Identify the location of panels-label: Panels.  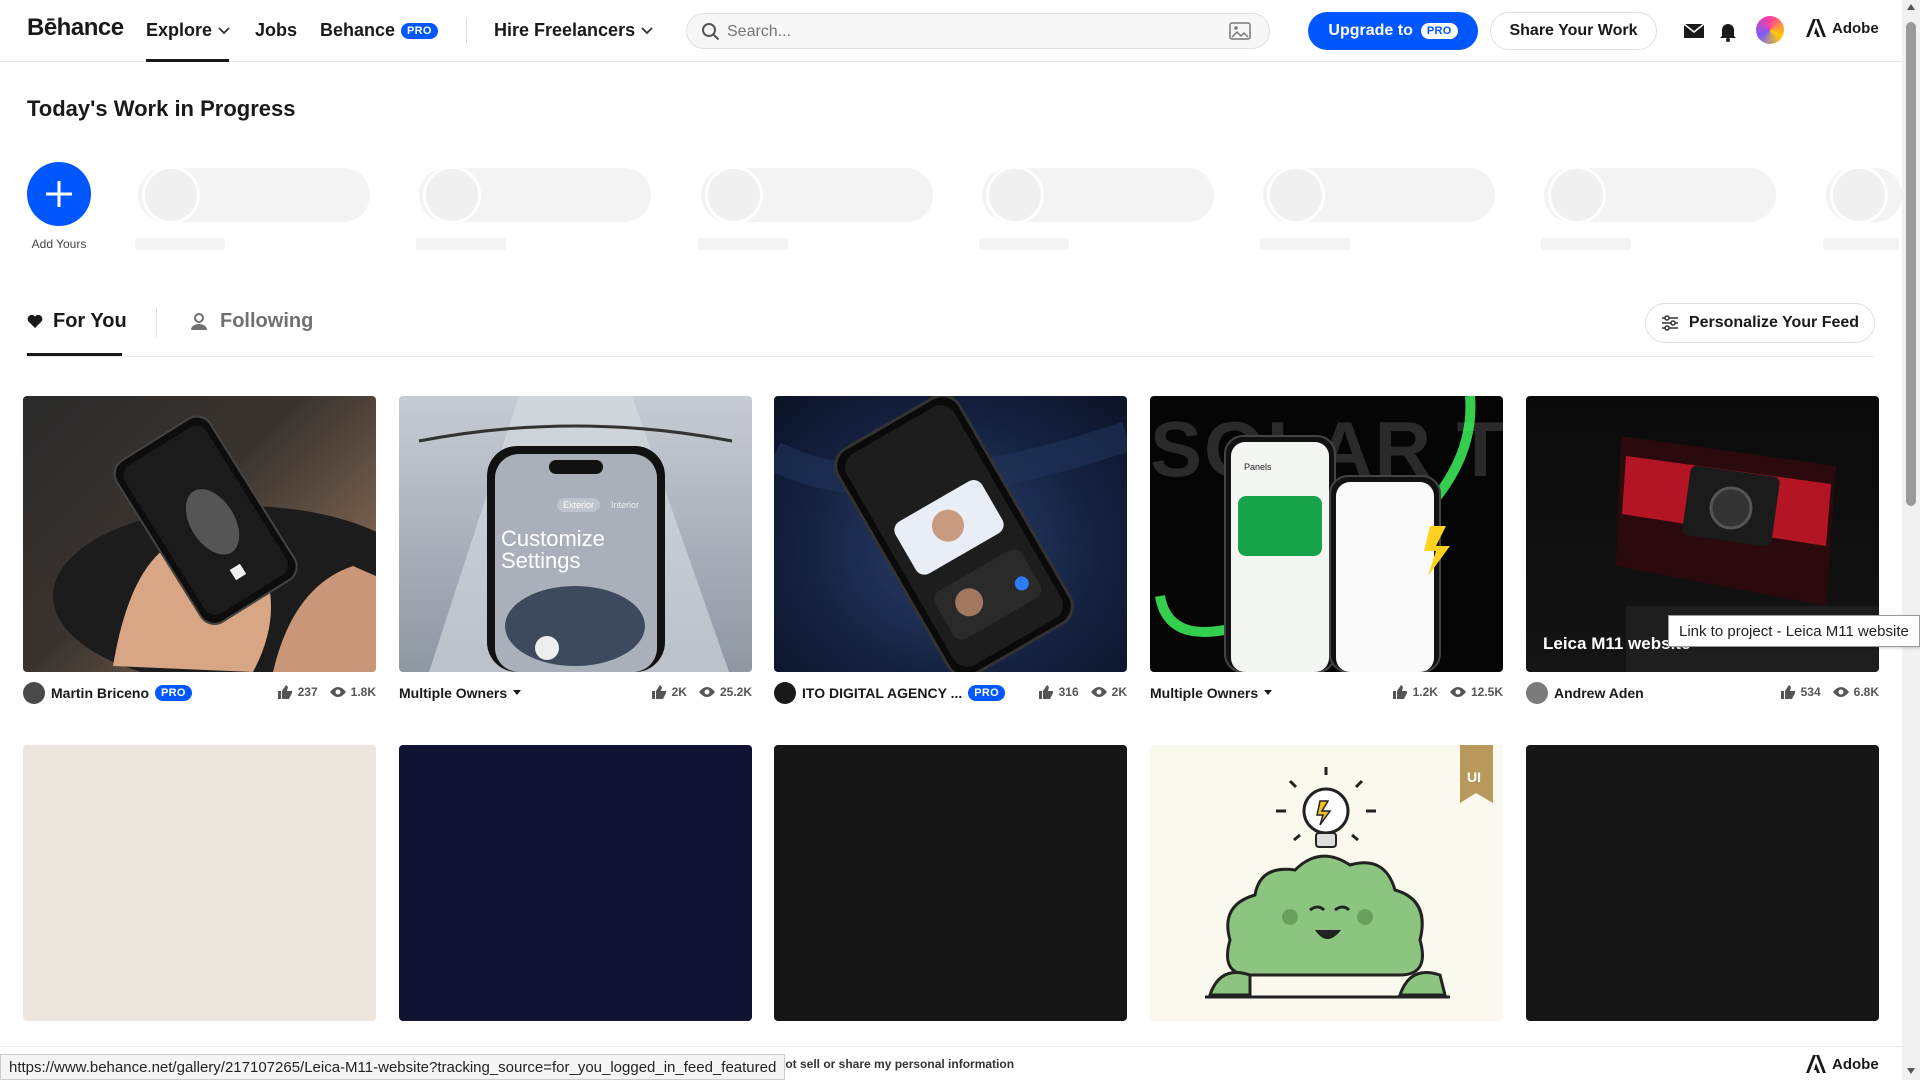
(1258, 467).